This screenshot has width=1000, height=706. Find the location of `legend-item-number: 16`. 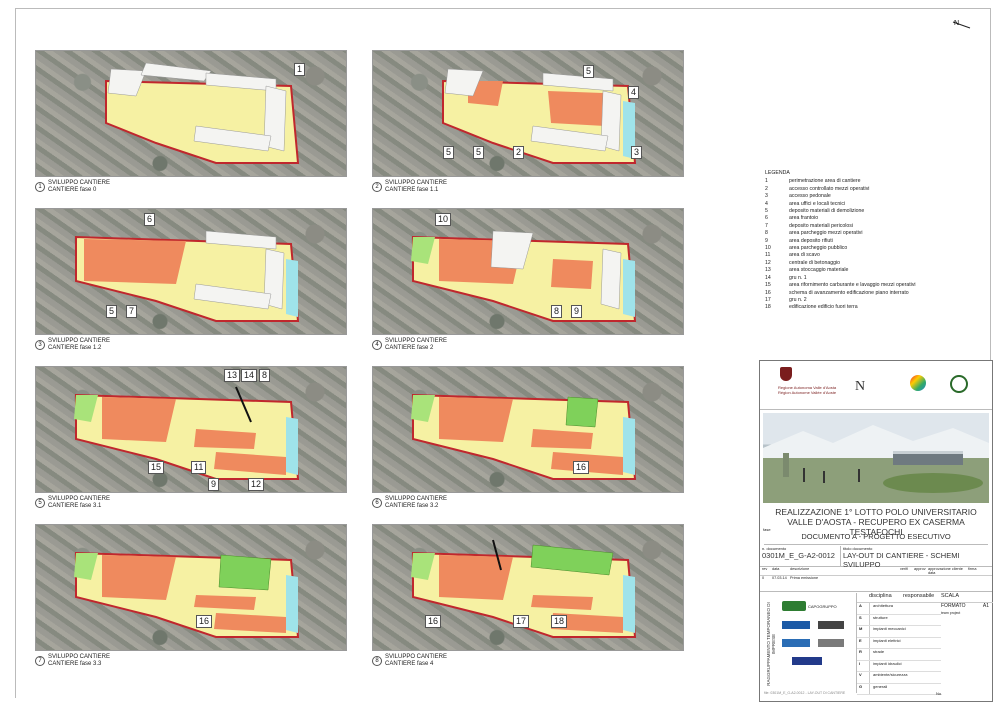

legend-item-number: 16 is located at coordinates (768, 292).